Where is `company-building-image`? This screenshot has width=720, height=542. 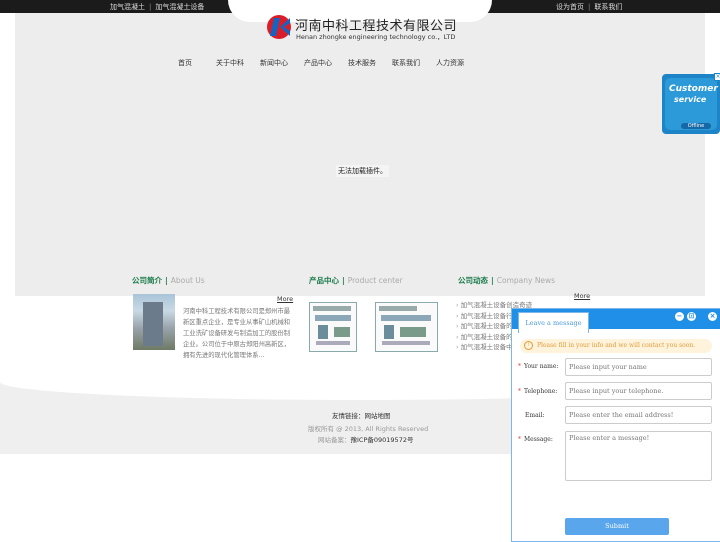
company-building-image is located at coordinates (154, 322).